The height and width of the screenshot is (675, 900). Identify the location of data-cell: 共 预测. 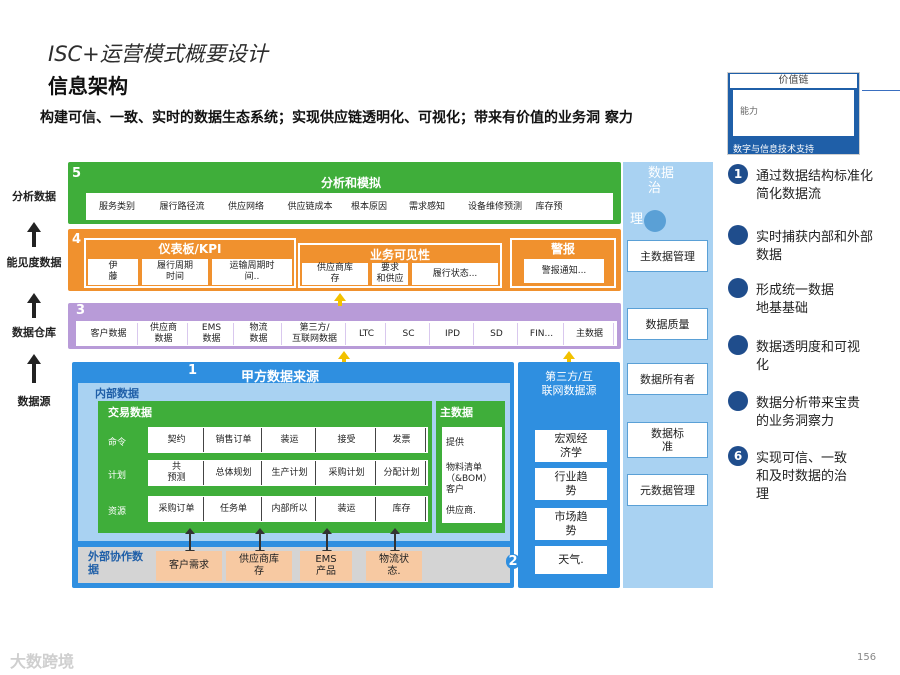
(177, 473).